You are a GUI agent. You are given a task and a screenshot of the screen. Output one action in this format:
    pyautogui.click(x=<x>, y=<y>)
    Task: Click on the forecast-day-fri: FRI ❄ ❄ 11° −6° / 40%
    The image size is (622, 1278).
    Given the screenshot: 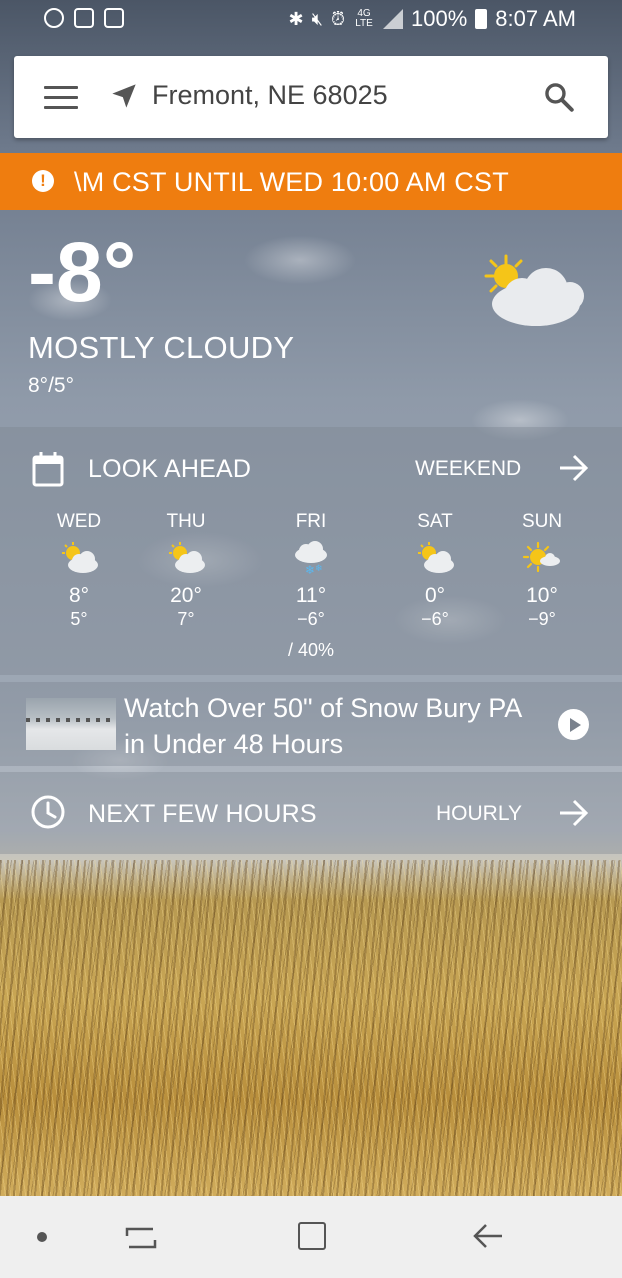 What is the action you would take?
    pyautogui.click(x=311, y=586)
    